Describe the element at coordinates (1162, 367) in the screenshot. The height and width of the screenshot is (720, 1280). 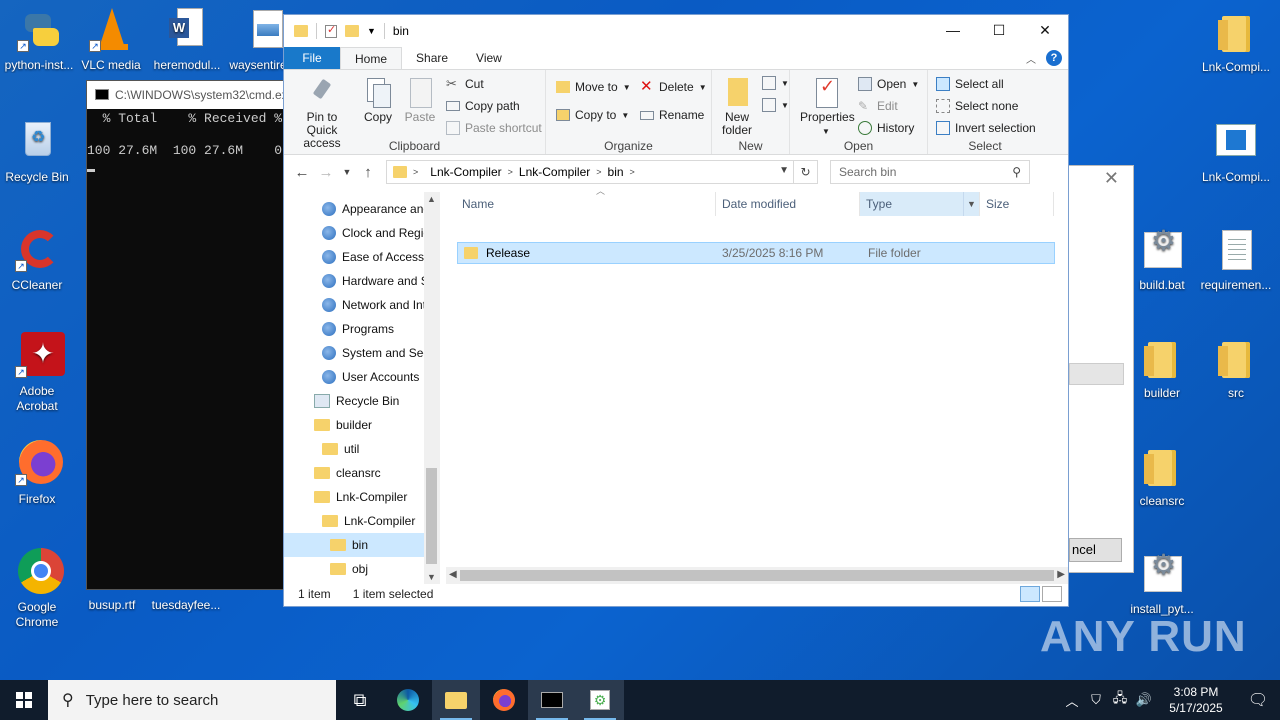
I see `desktop-icon-builder: builder` at that location.